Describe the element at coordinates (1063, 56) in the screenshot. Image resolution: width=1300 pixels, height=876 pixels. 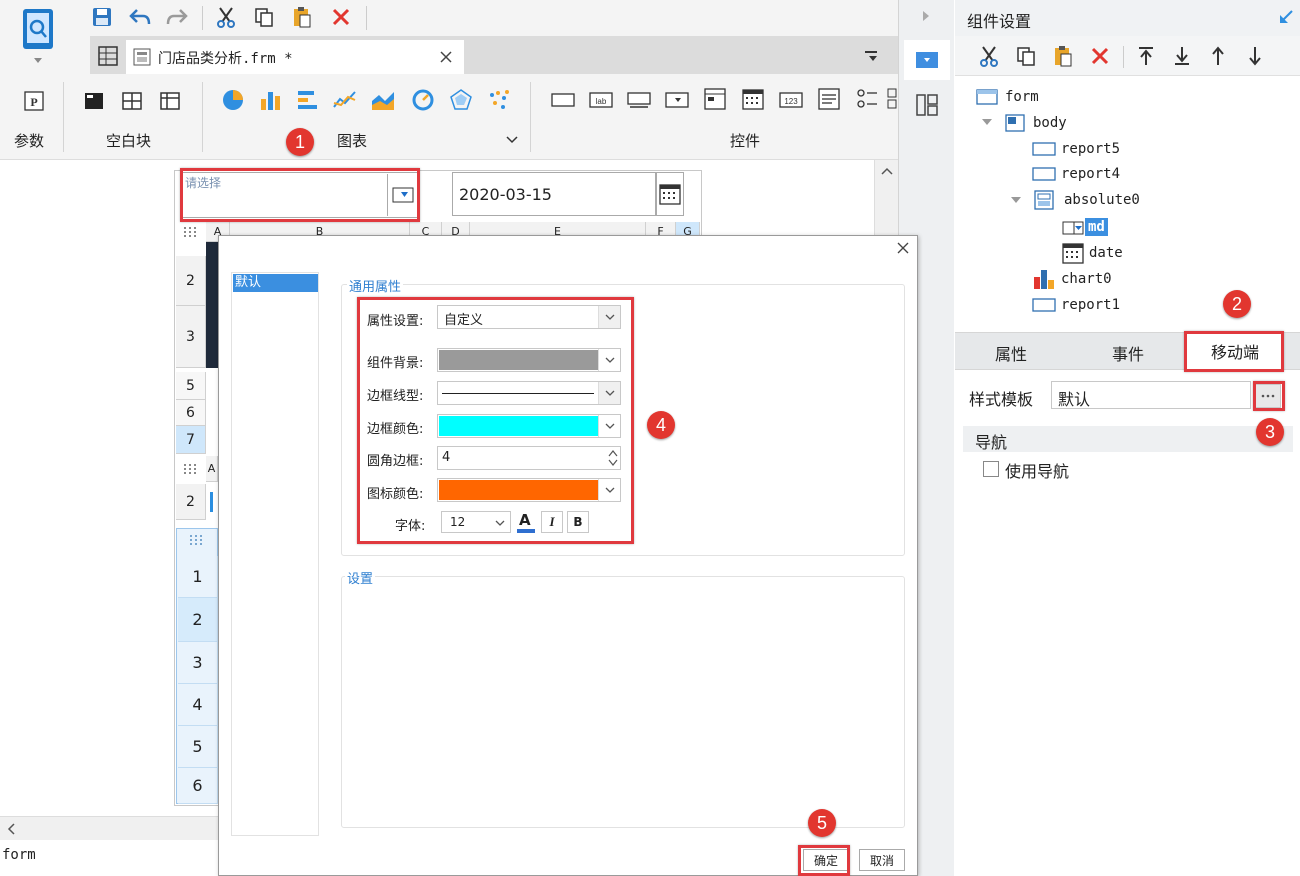
I see `panel-paste-icon` at that location.